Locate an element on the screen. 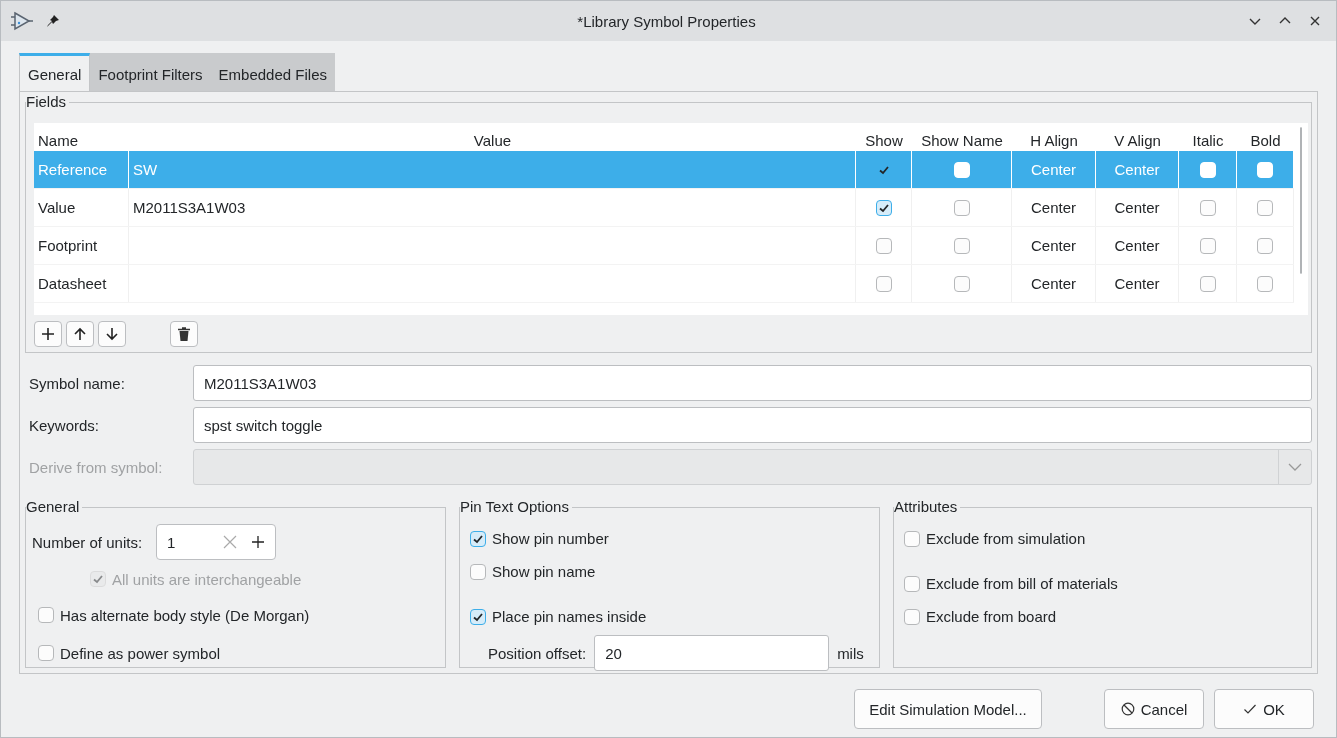  column-header: Bold is located at coordinates (1265, 140).